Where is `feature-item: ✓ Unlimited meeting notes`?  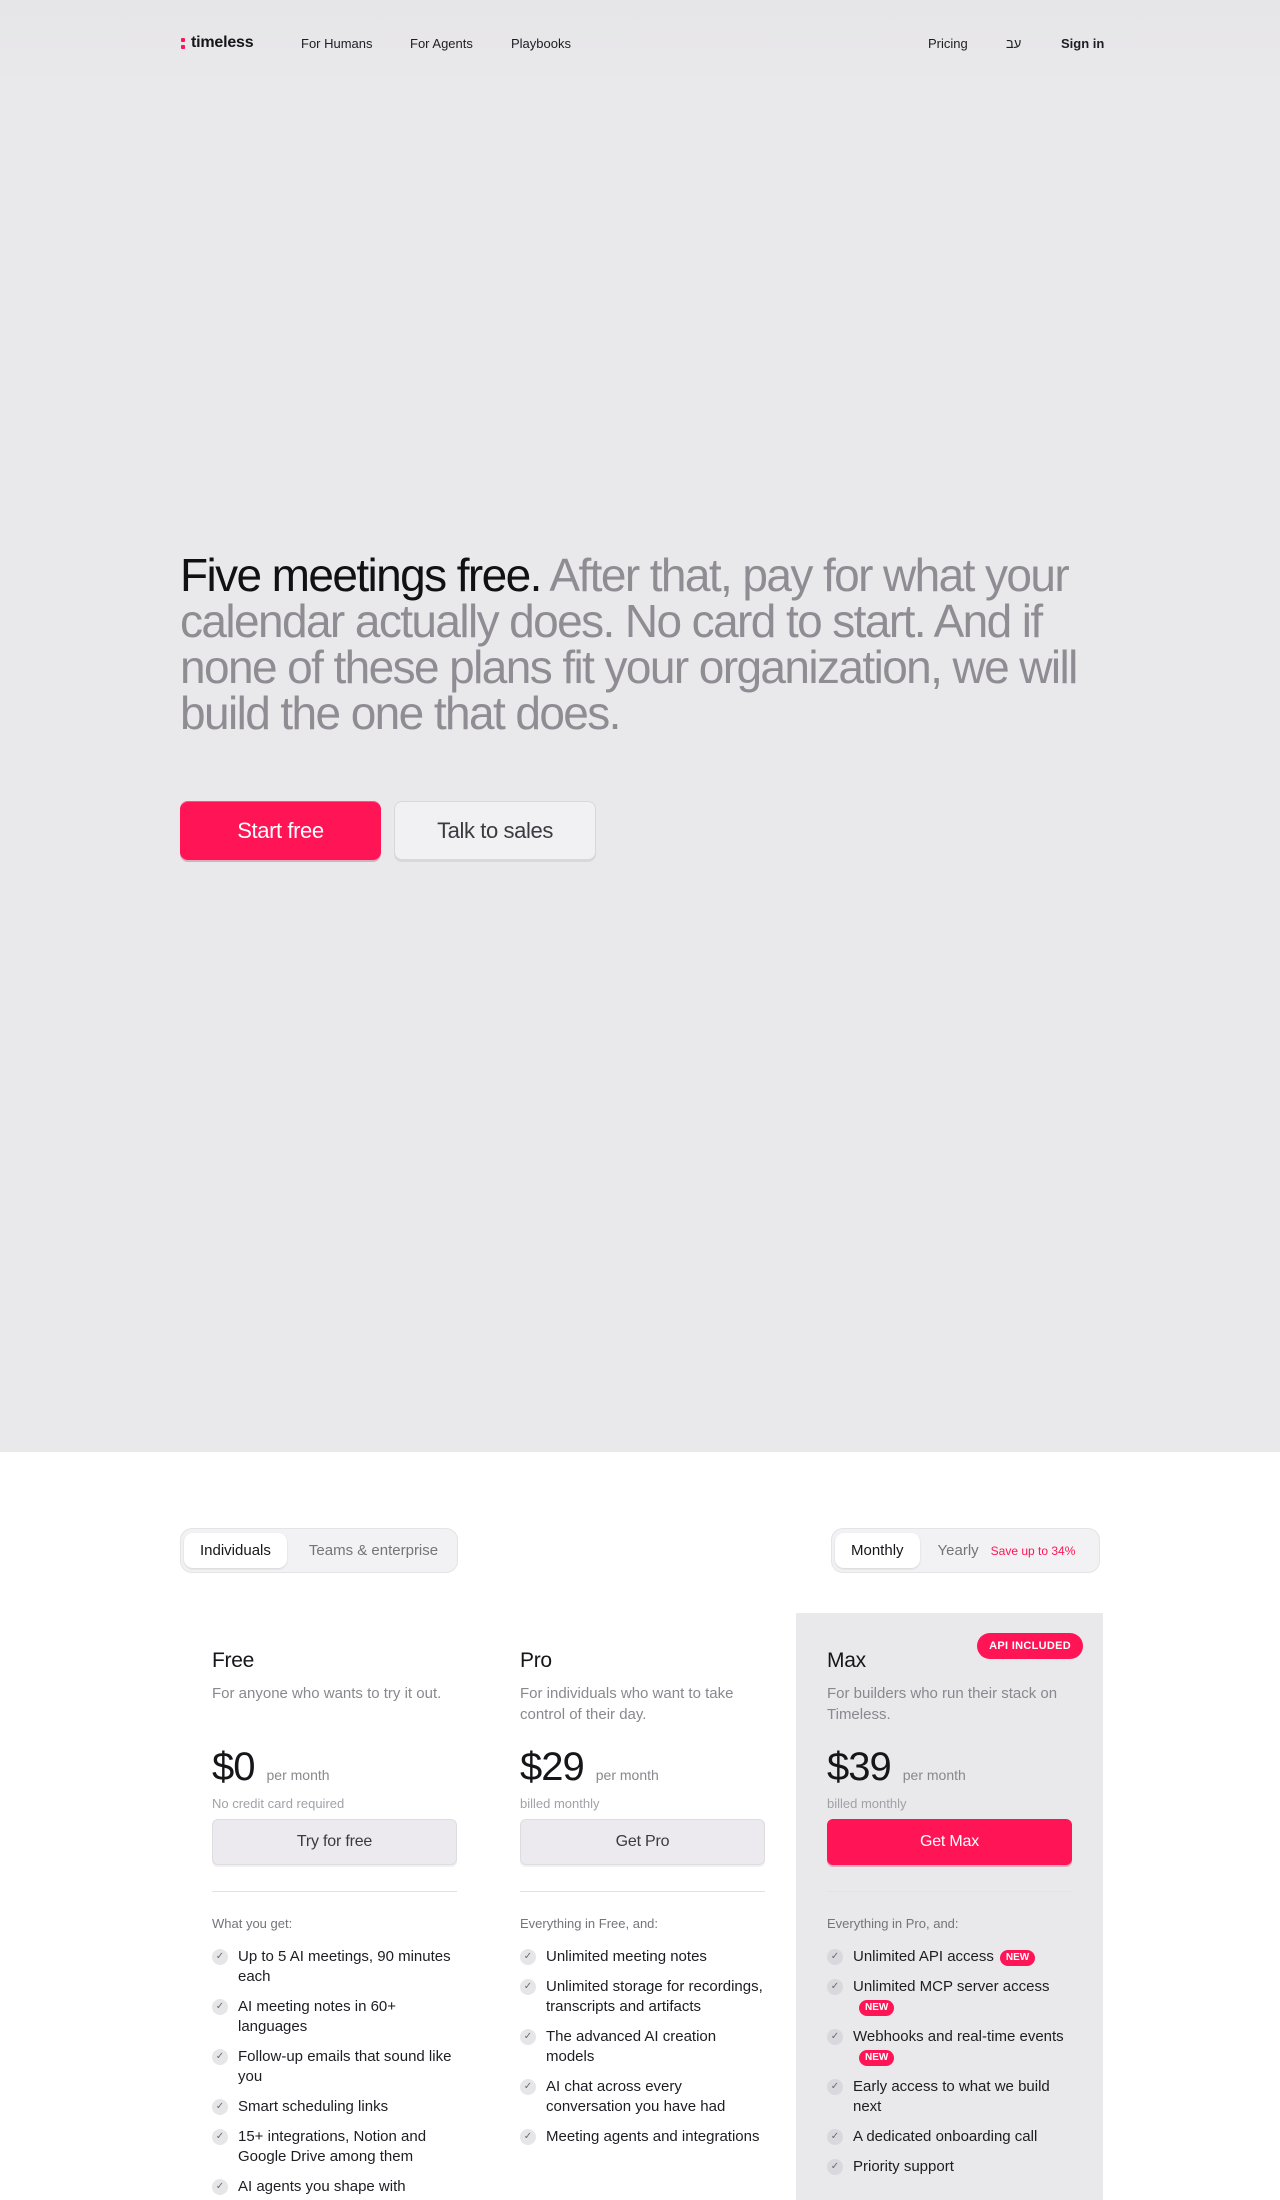
feature-item: ✓ Unlimited meeting notes is located at coordinates (642, 1957).